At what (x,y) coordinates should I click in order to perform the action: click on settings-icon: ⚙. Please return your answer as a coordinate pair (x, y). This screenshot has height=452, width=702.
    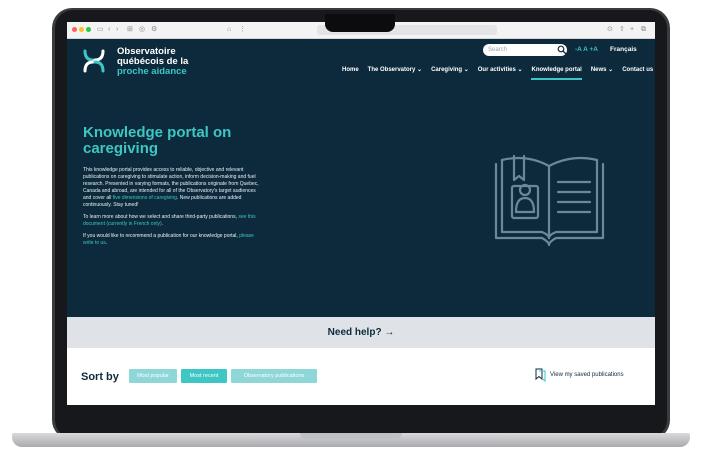
    Looking at the image, I should click on (154, 30).